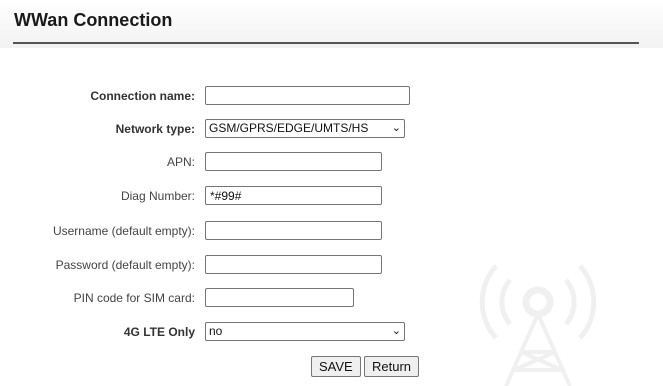 The image size is (663, 386). I want to click on connection-name-input, so click(307, 95).